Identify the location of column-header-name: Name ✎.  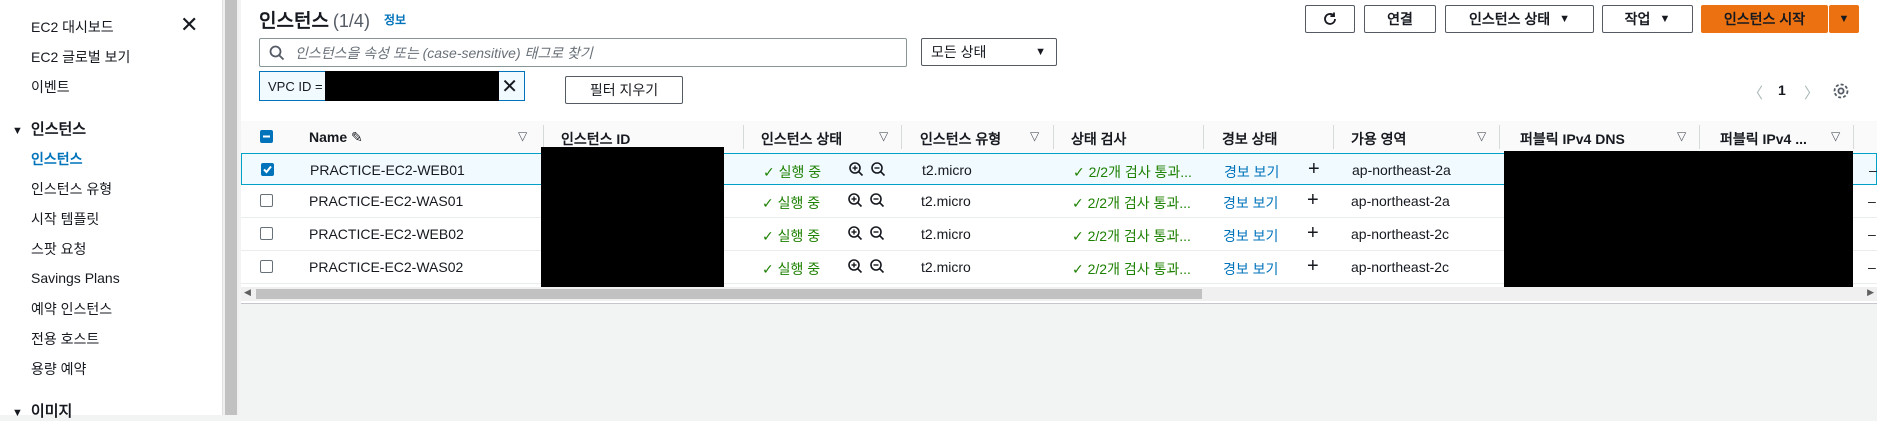
(336, 137).